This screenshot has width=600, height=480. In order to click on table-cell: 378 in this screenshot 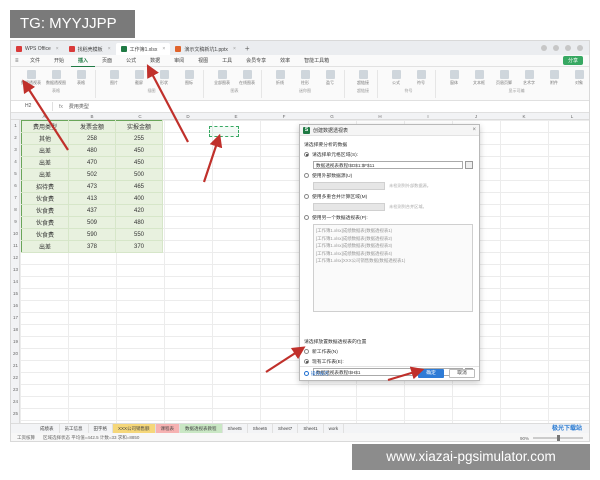, I will do `click(92, 246)`.